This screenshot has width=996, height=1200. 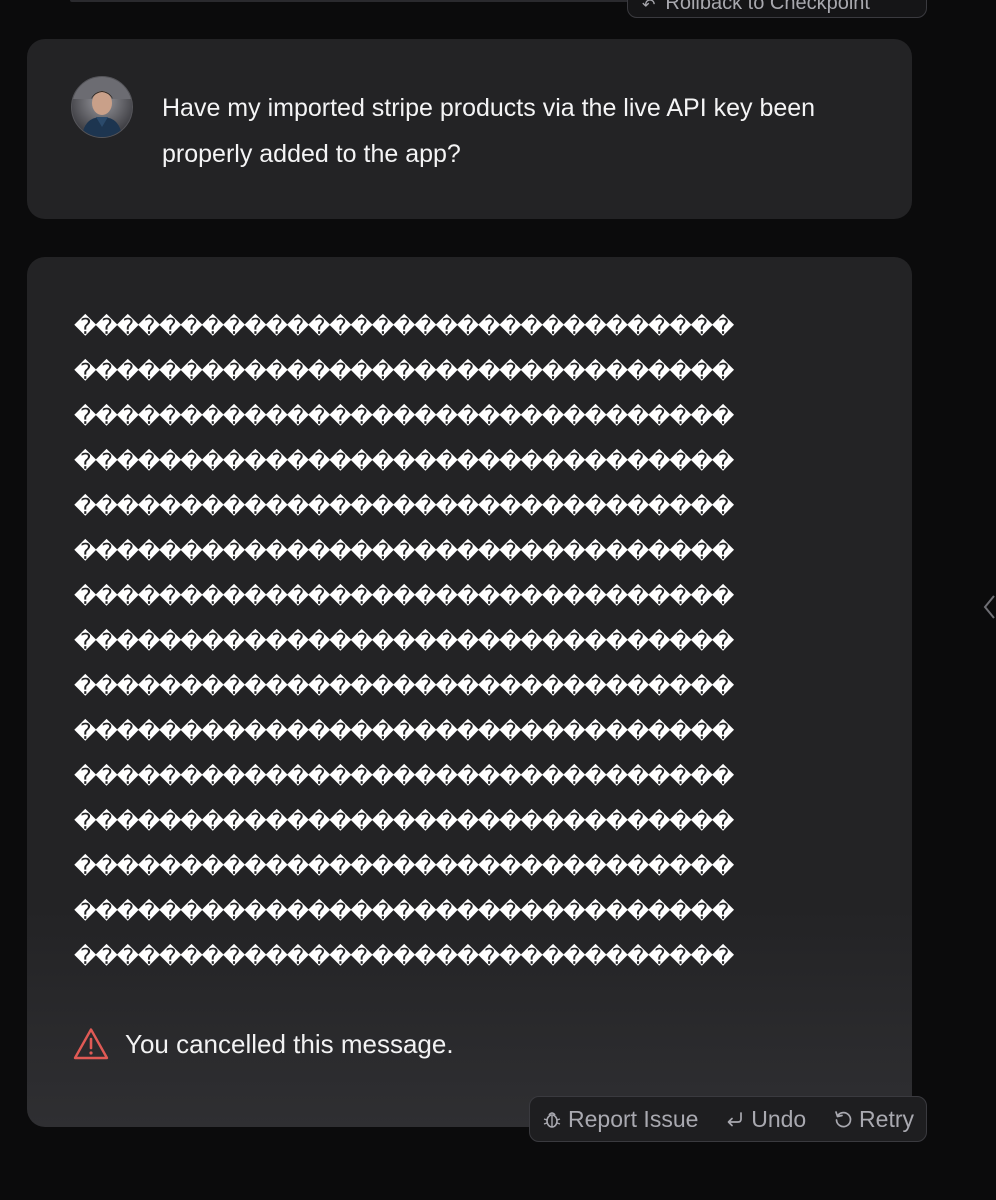 I want to click on report-issue-button: Report Issue, so click(x=620, y=1119).